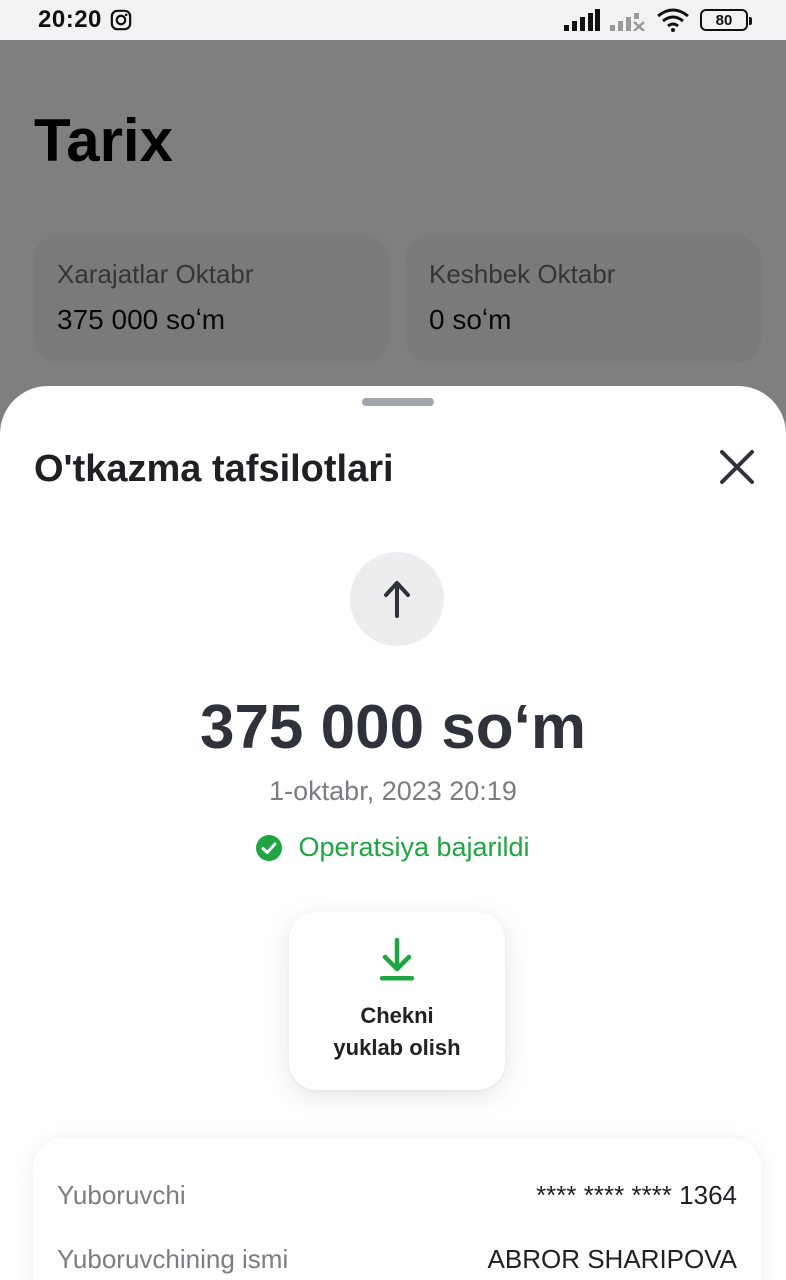  What do you see at coordinates (397, 959) in the screenshot?
I see `download-icon` at bounding box center [397, 959].